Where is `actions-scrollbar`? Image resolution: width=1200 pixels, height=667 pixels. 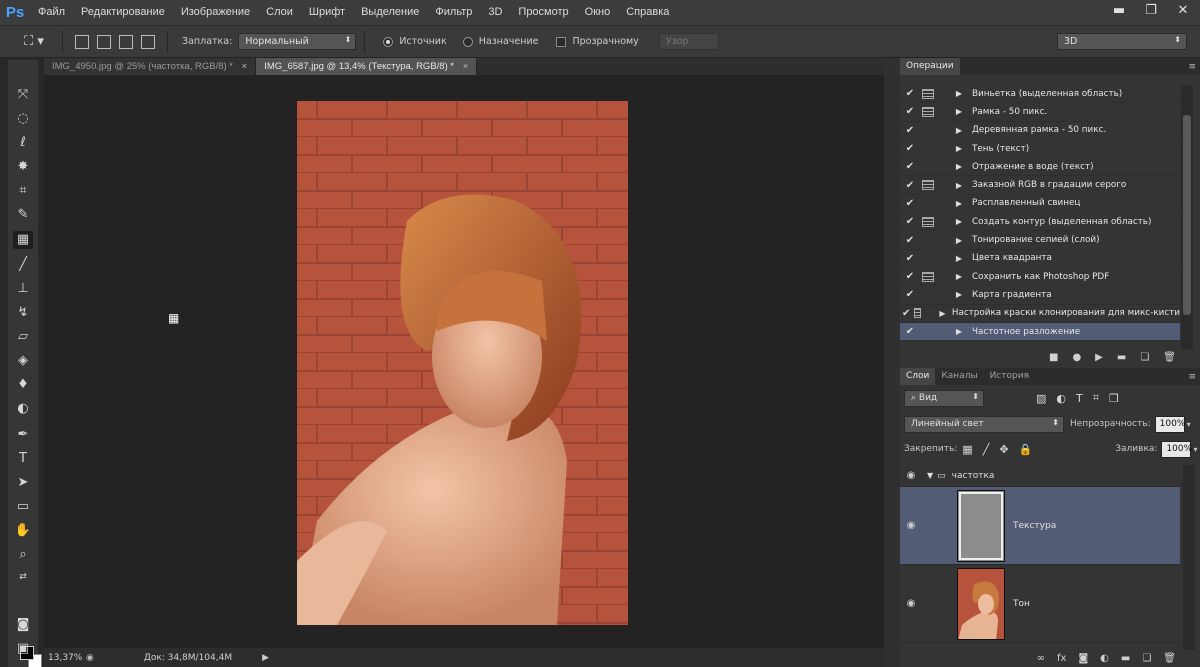
actions-scrollbar is located at coordinates (1187, 217).